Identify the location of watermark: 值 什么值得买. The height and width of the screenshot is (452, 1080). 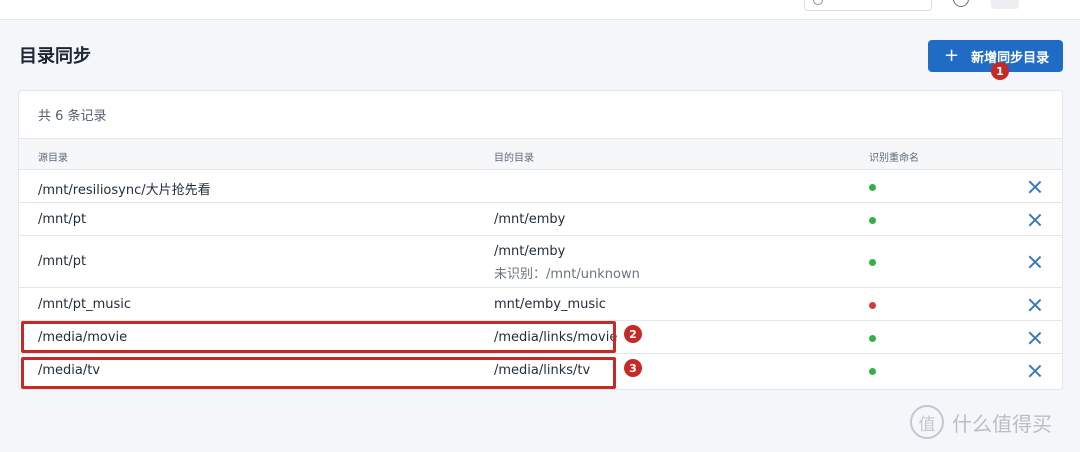
(981, 422).